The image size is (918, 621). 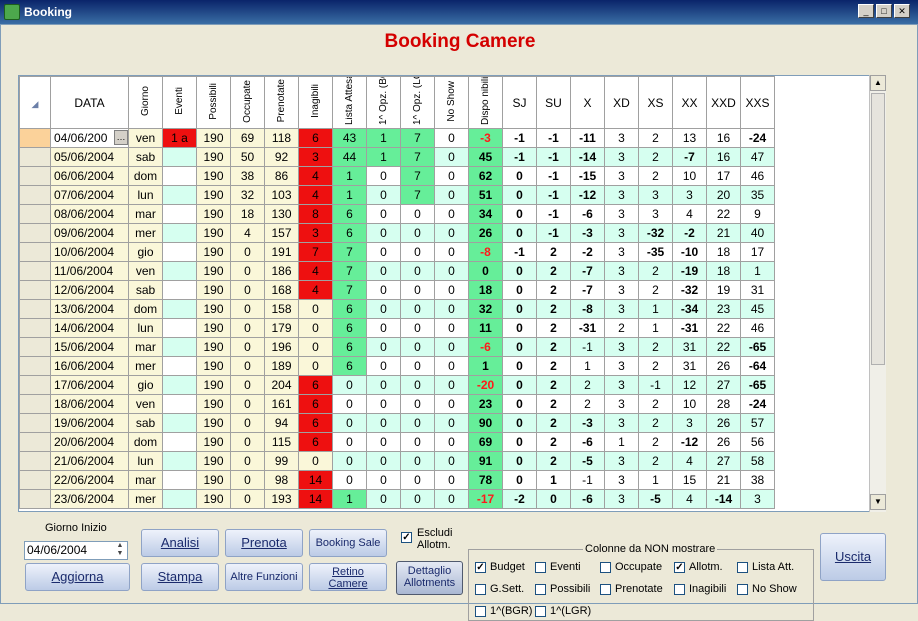 What do you see at coordinates (281, 461) in the screenshot?
I see `cell-prenotate: 99` at bounding box center [281, 461].